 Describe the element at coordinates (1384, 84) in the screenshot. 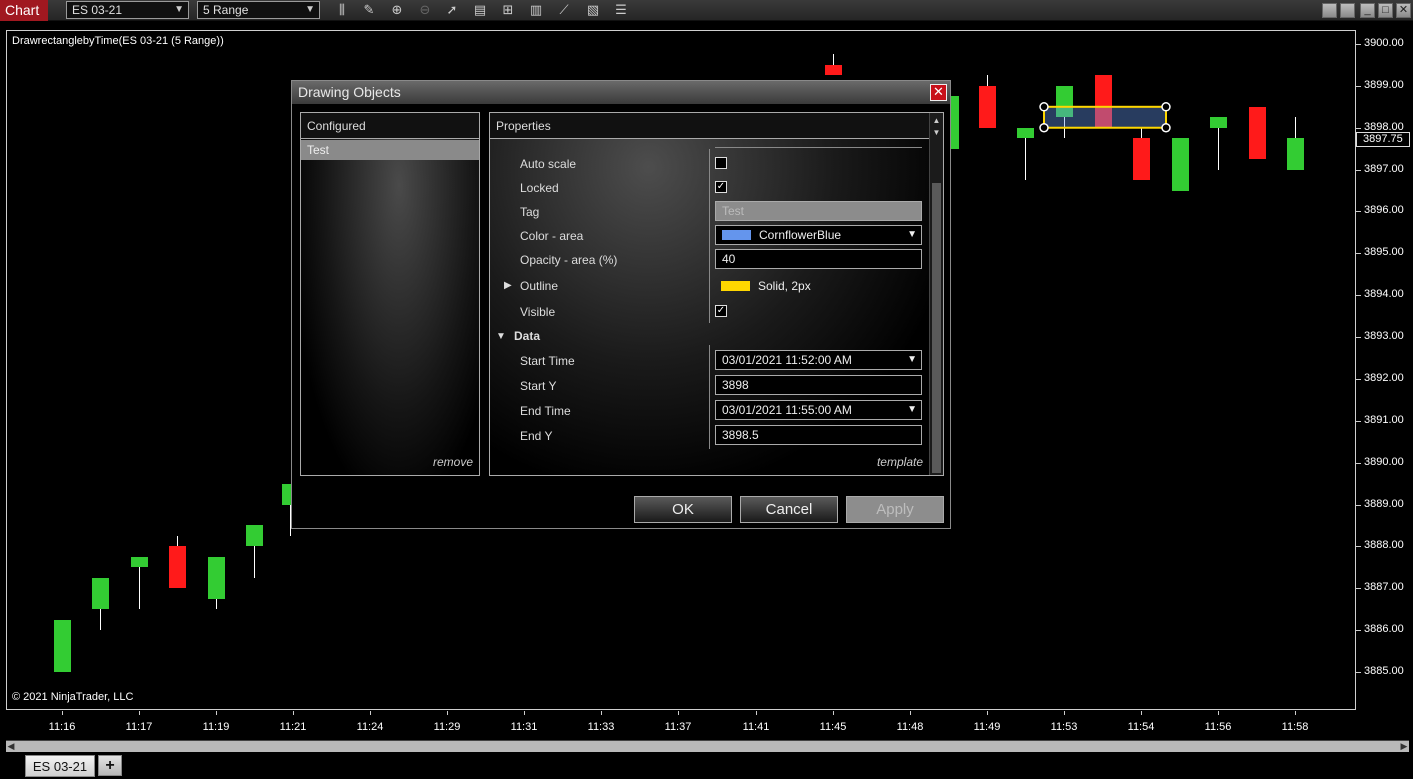

I see `y-axis-label: 3899.00` at that location.